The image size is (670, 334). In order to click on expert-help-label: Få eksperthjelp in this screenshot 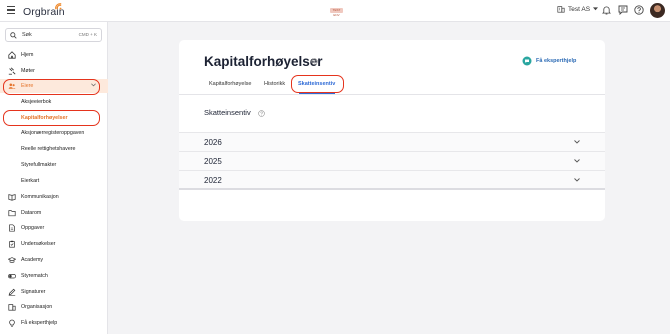, I will do `click(556, 61)`.